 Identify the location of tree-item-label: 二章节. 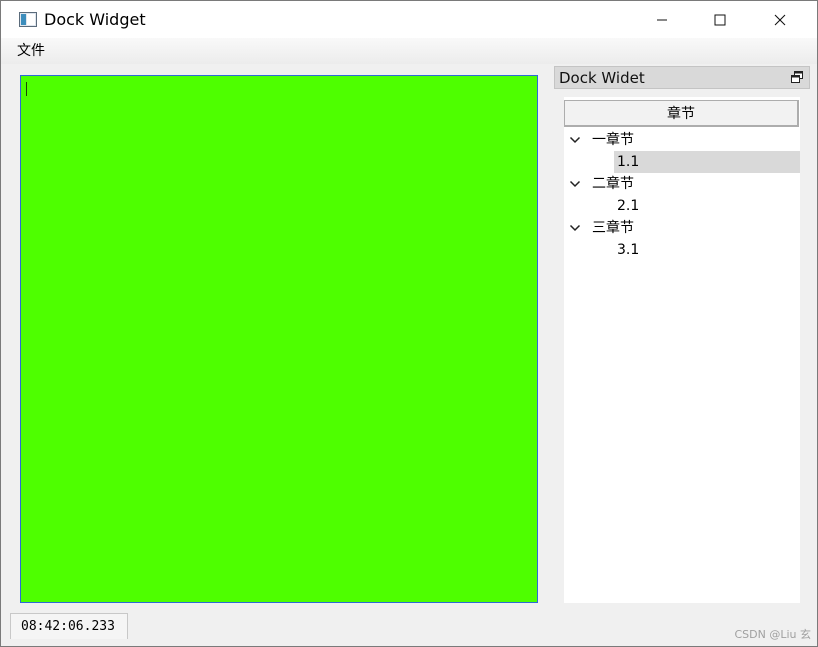
(613, 184).